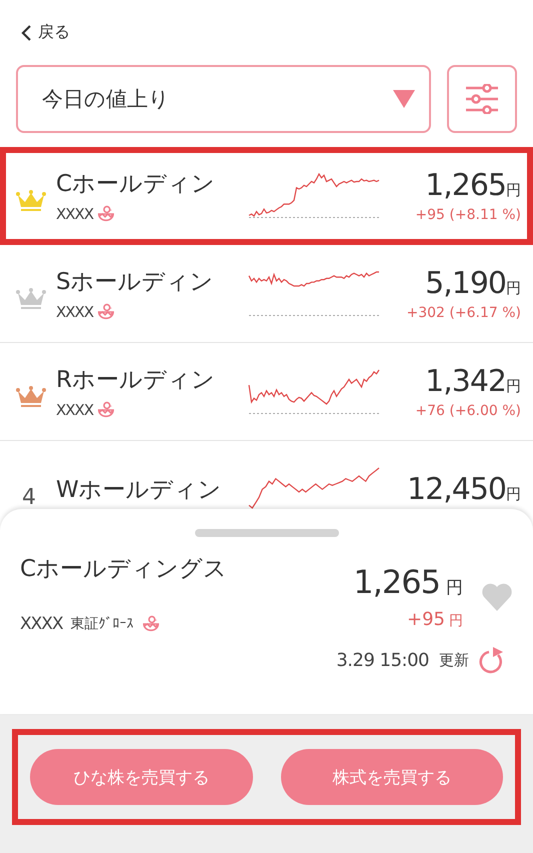  I want to click on price-change: +95 (+8.11 %), so click(468, 215).